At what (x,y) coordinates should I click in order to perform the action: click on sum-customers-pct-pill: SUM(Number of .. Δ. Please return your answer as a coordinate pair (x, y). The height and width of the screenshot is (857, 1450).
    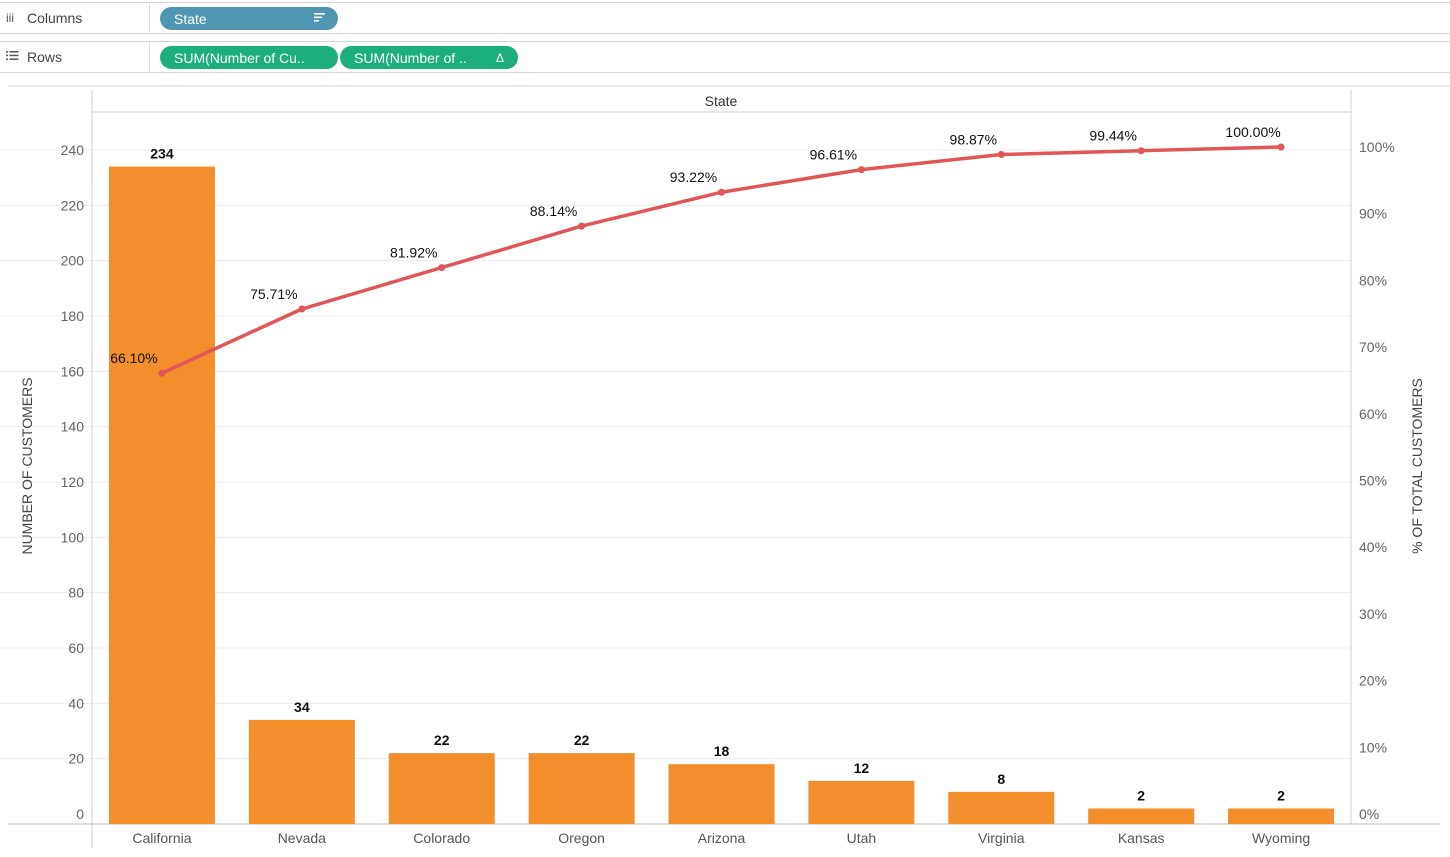
    Looking at the image, I should click on (429, 57).